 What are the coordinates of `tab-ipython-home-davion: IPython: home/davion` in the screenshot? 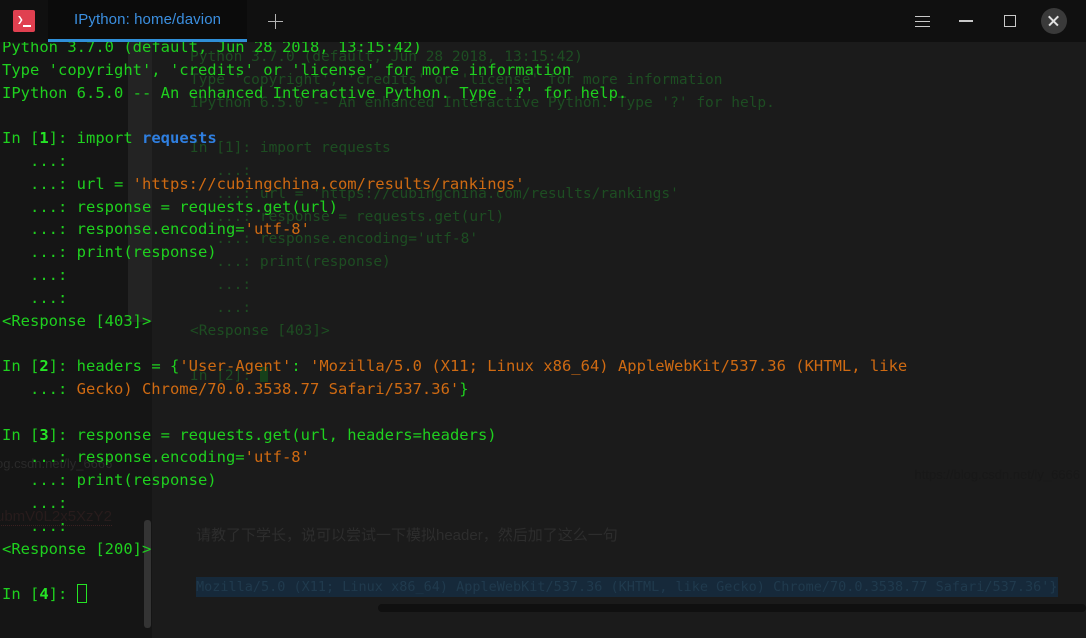 It's located at (148, 21).